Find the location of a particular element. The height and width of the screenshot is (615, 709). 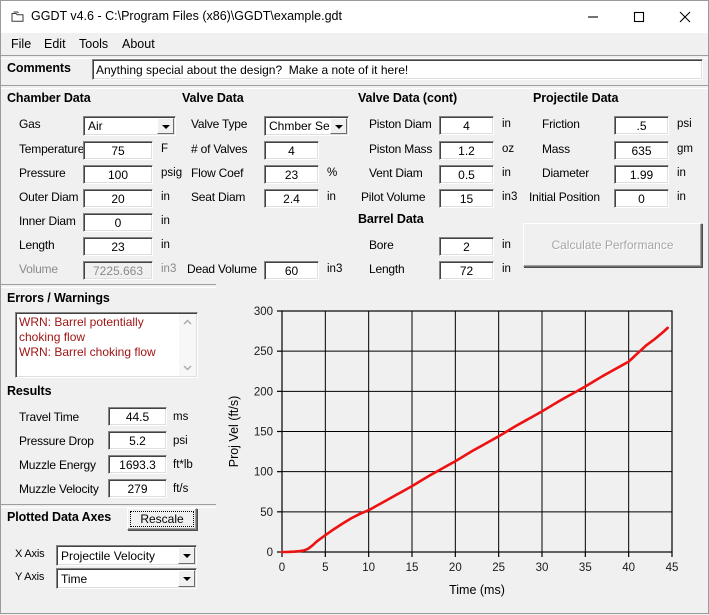

pressure-unit: psig is located at coordinates (172, 173).